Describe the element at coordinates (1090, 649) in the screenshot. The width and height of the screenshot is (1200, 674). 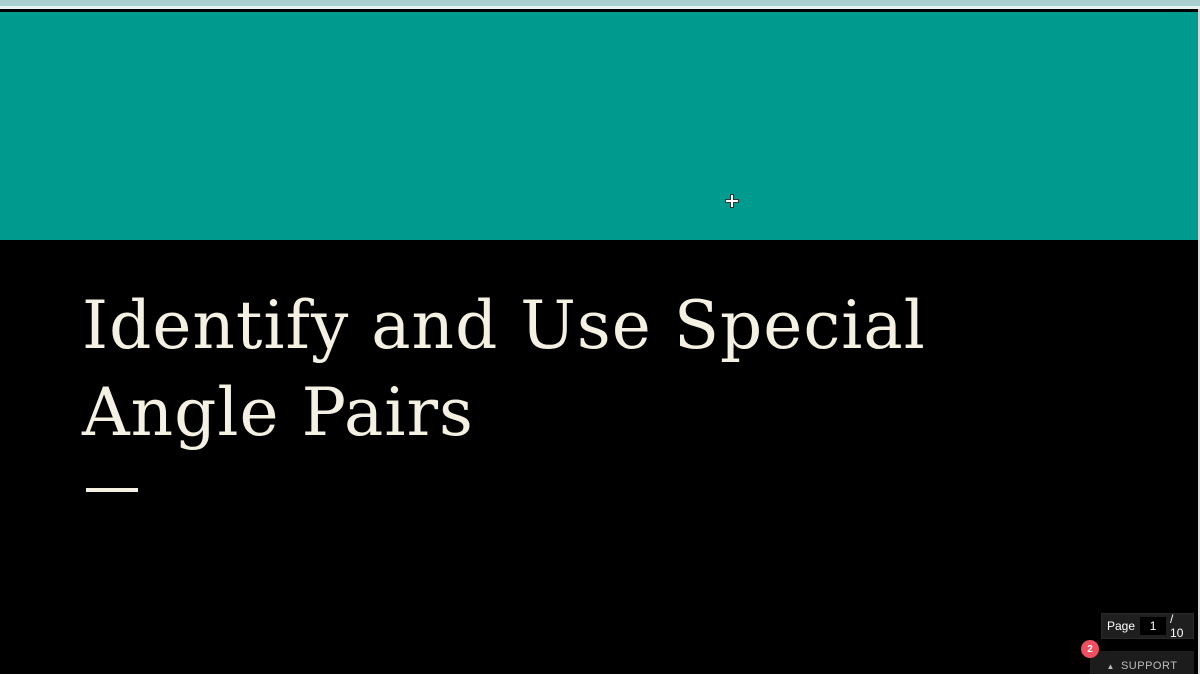
I see `notification-badge: 2` at that location.